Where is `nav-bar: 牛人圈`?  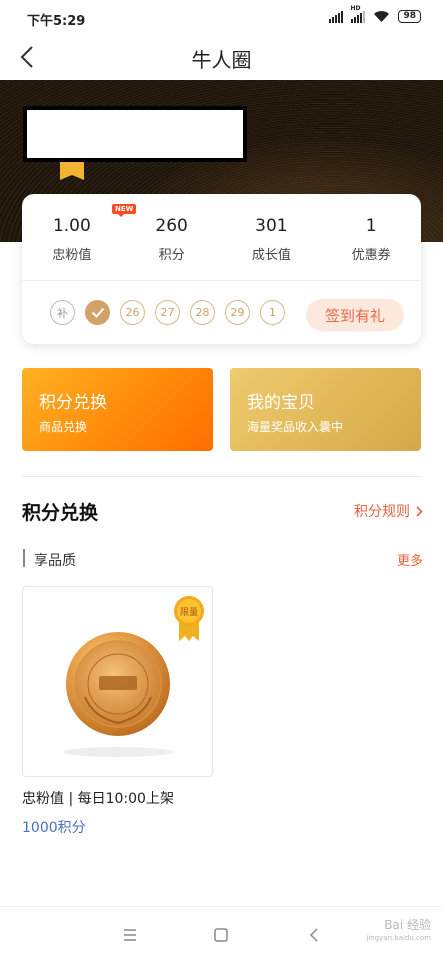
nav-bar: 牛人圈 is located at coordinates (221, 57).